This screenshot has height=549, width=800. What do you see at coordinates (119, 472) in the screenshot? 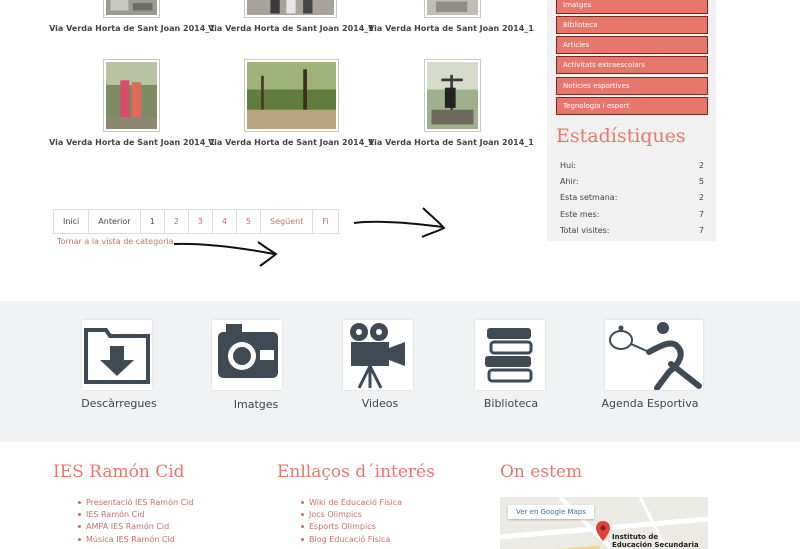
I see `footer-title-school: IES Ramón Cid` at bounding box center [119, 472].